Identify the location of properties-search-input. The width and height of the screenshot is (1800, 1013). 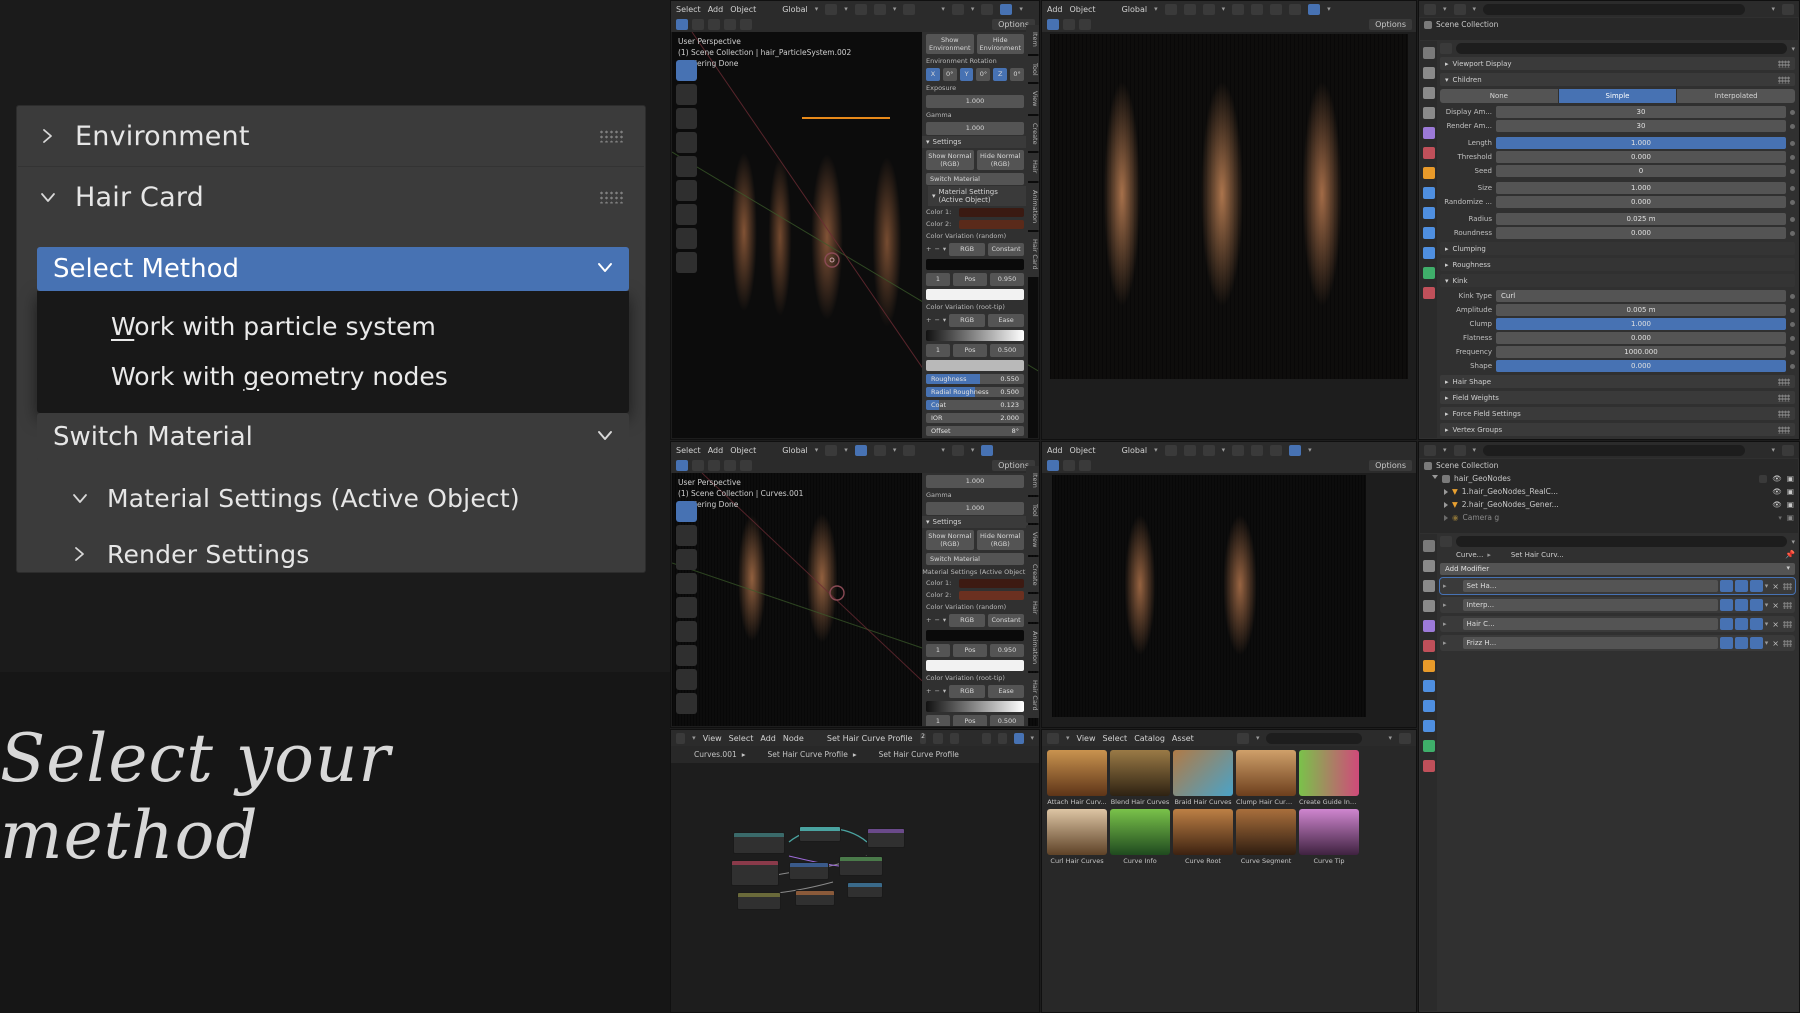
(1622, 48).